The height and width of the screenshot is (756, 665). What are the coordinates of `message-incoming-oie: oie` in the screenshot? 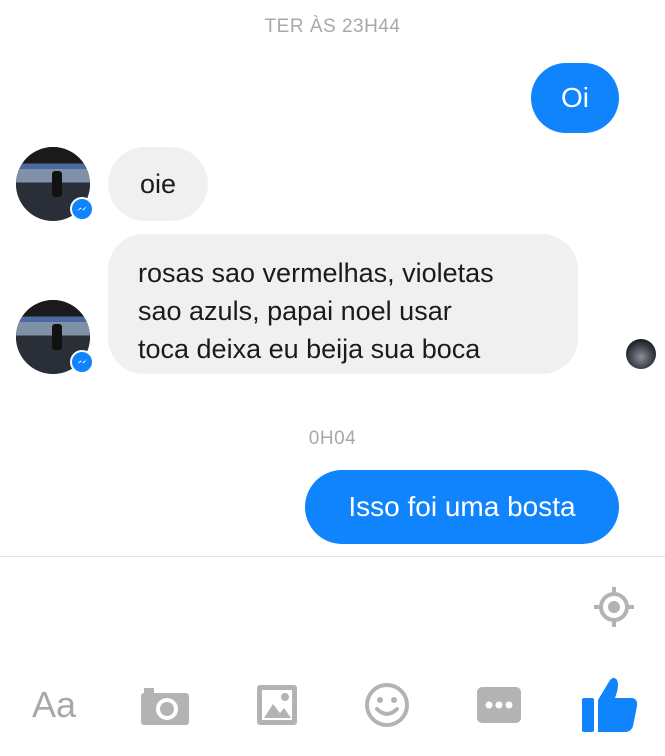 It's located at (158, 184).